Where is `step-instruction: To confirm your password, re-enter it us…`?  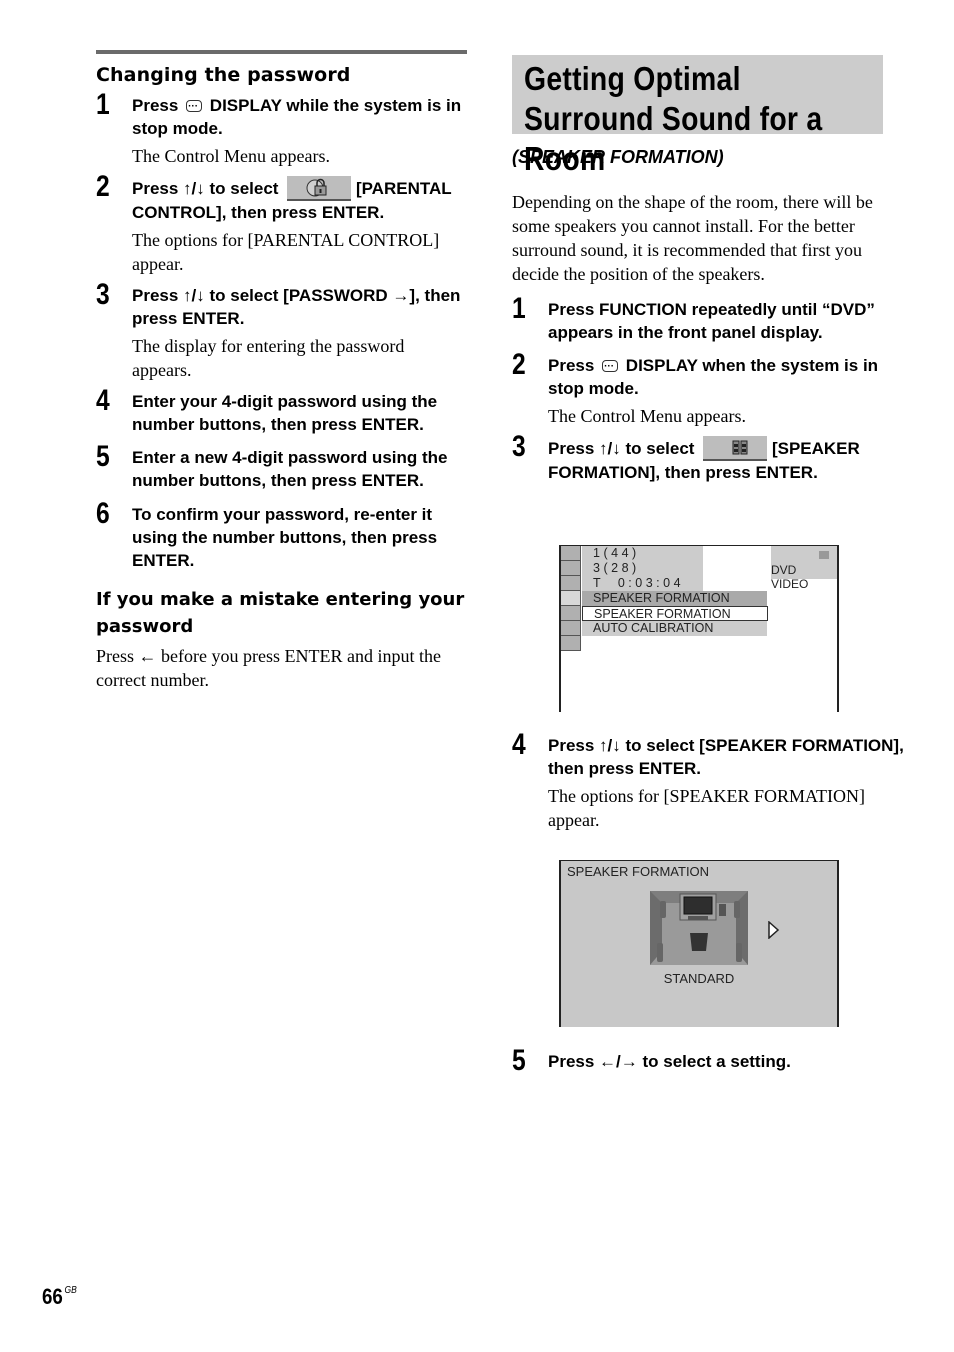 step-instruction: To confirm your password, re-enter it us… is located at coordinates (285, 537).